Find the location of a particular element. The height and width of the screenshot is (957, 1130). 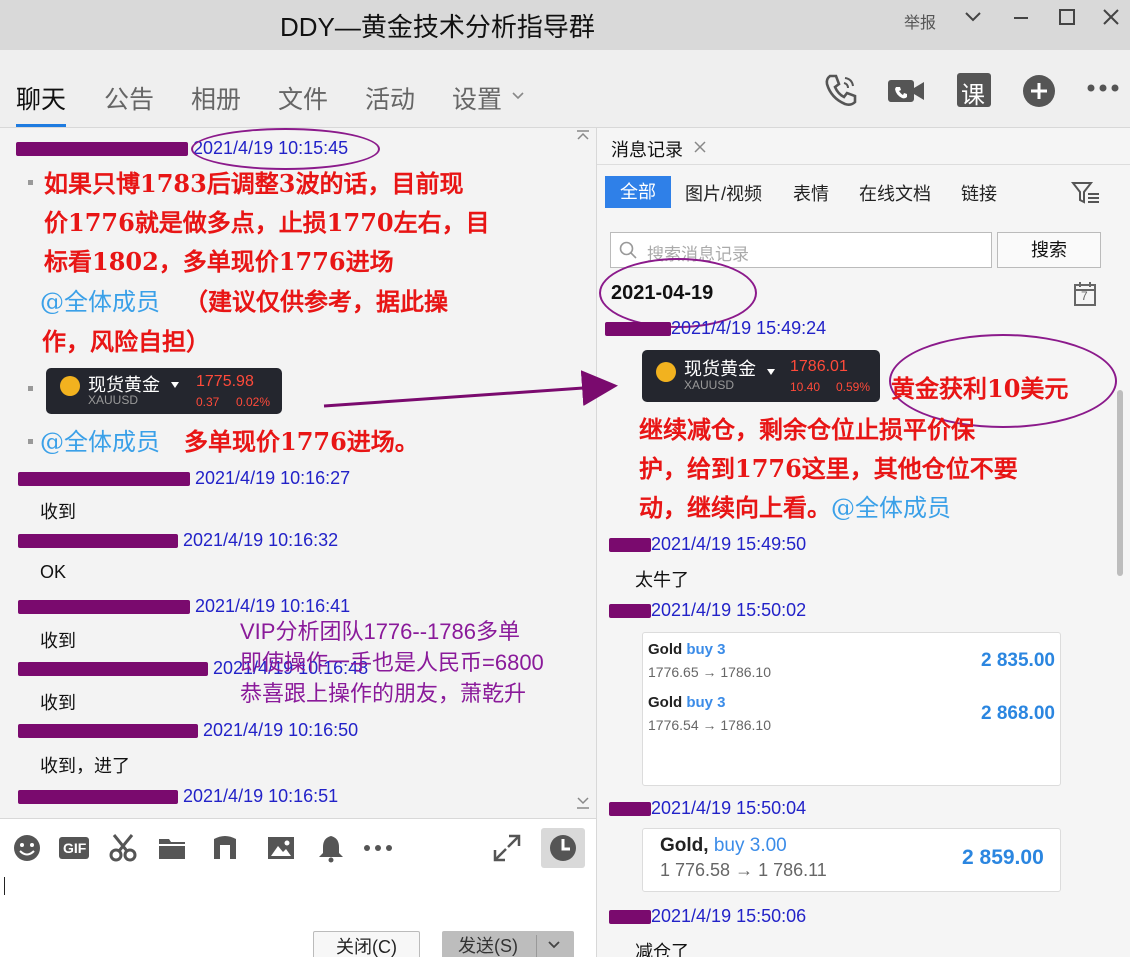

message-text: OK is located at coordinates (53, 572).